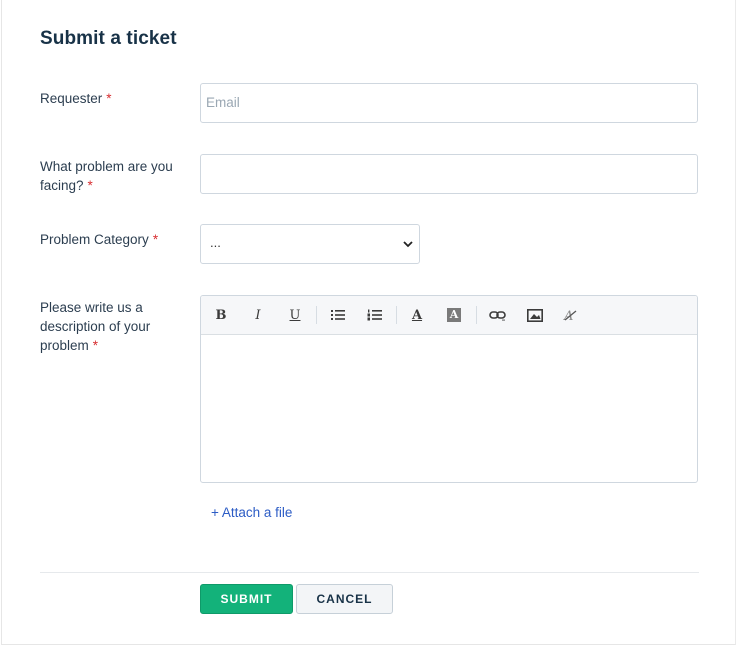 The height and width of the screenshot is (647, 737). Describe the element at coordinates (295, 315) in the screenshot. I see `underline-icon: U` at that location.